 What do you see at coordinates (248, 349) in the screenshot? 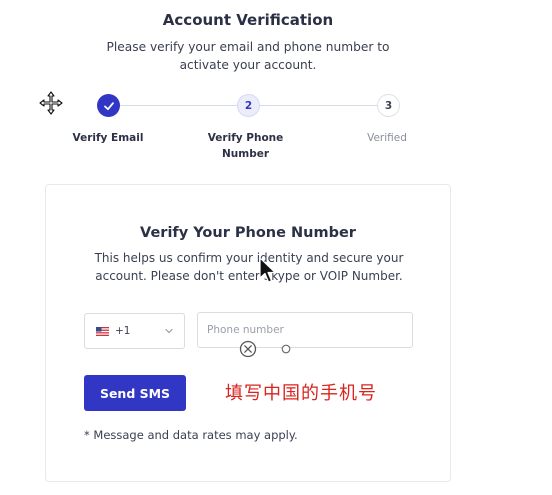
I see `clear-circle-icon` at bounding box center [248, 349].